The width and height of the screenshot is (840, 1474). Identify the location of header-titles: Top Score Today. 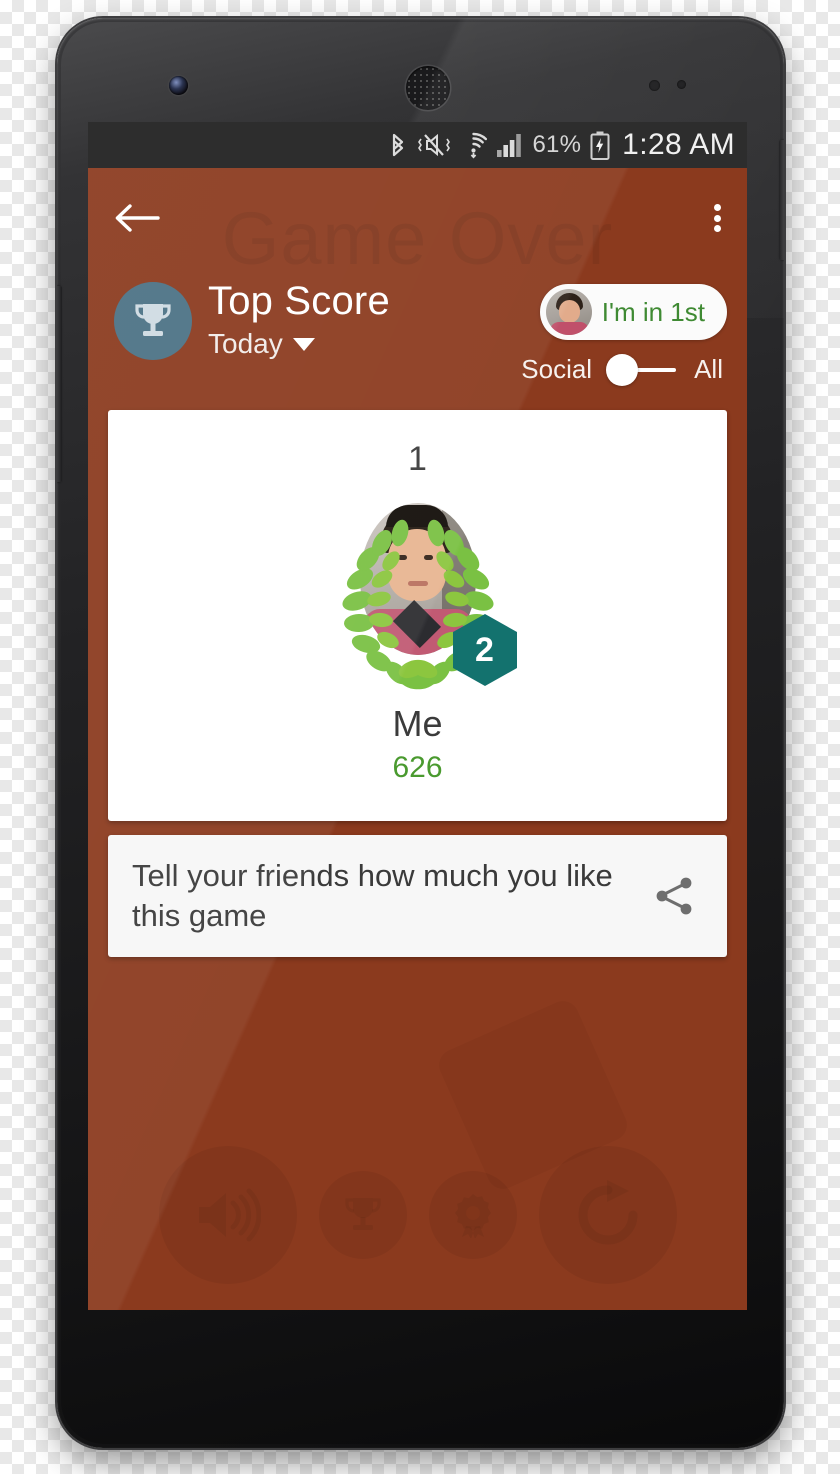
(299, 319).